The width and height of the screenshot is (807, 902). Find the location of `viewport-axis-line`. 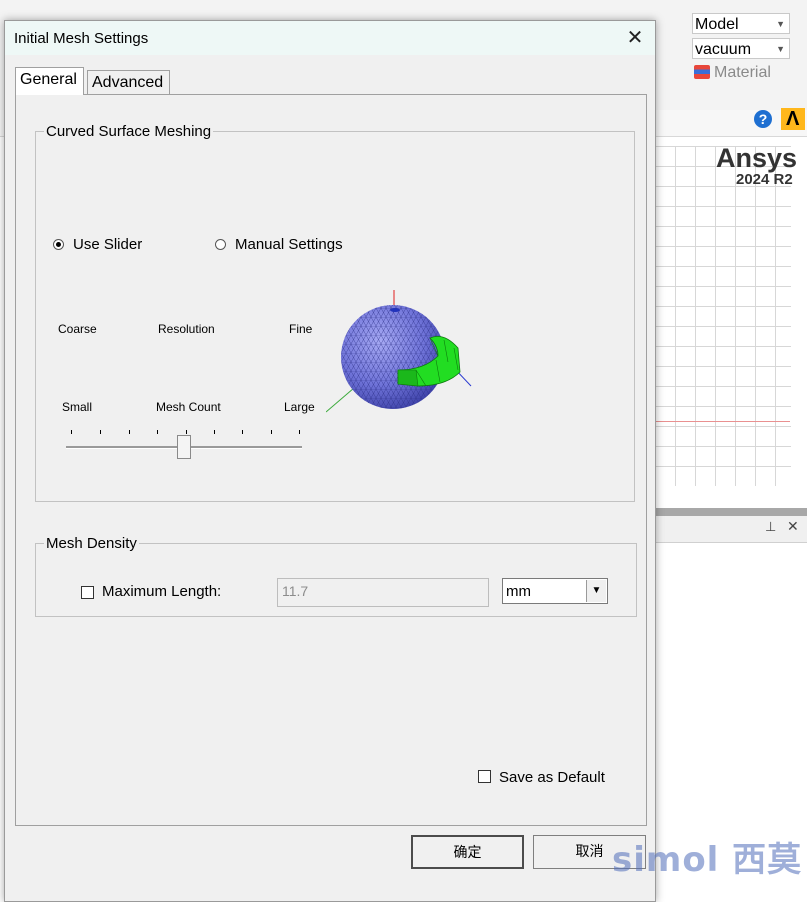

viewport-axis-line is located at coordinates (722, 421).